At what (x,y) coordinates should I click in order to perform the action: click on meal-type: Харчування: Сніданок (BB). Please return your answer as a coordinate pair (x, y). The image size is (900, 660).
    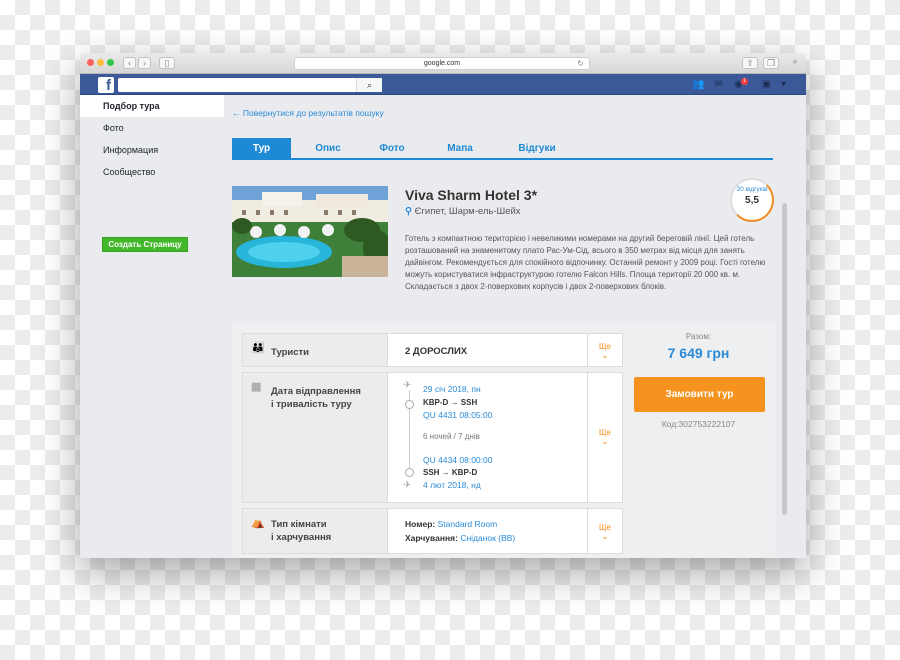
    Looking at the image, I should click on (460, 538).